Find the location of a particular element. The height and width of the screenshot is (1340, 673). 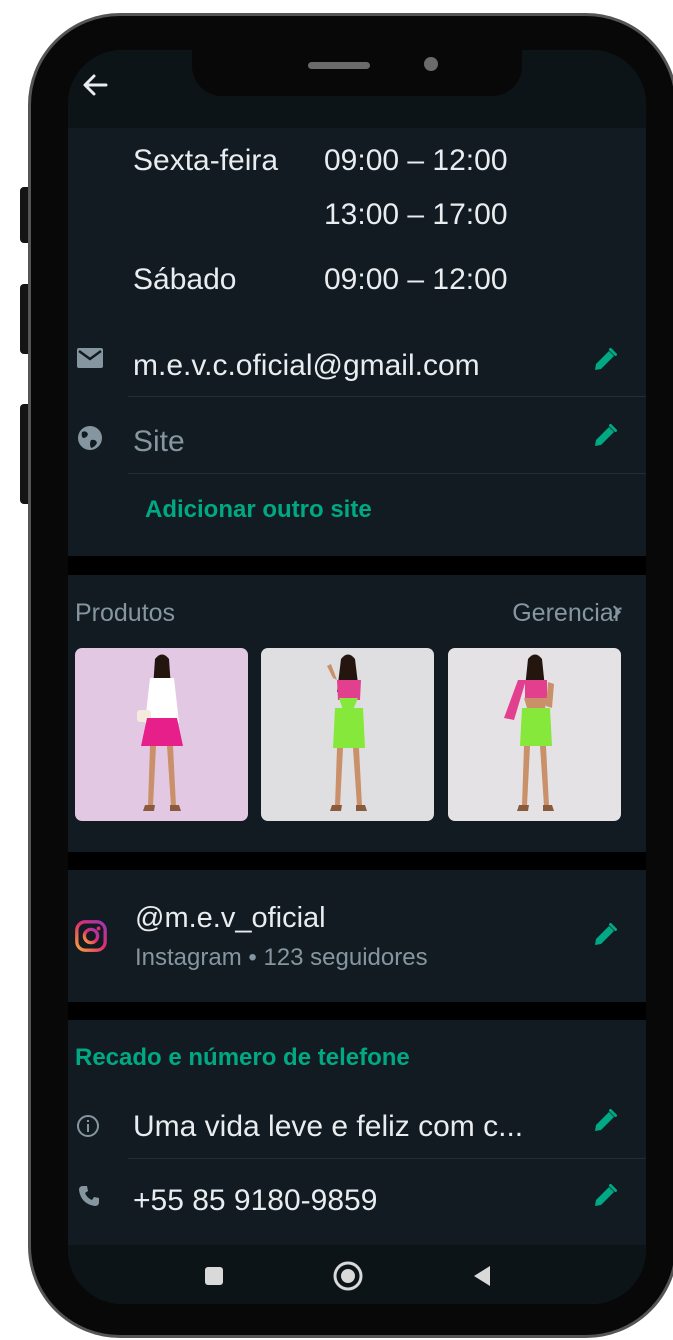

manage-products-button: Gerenciar is located at coordinates (567, 613).